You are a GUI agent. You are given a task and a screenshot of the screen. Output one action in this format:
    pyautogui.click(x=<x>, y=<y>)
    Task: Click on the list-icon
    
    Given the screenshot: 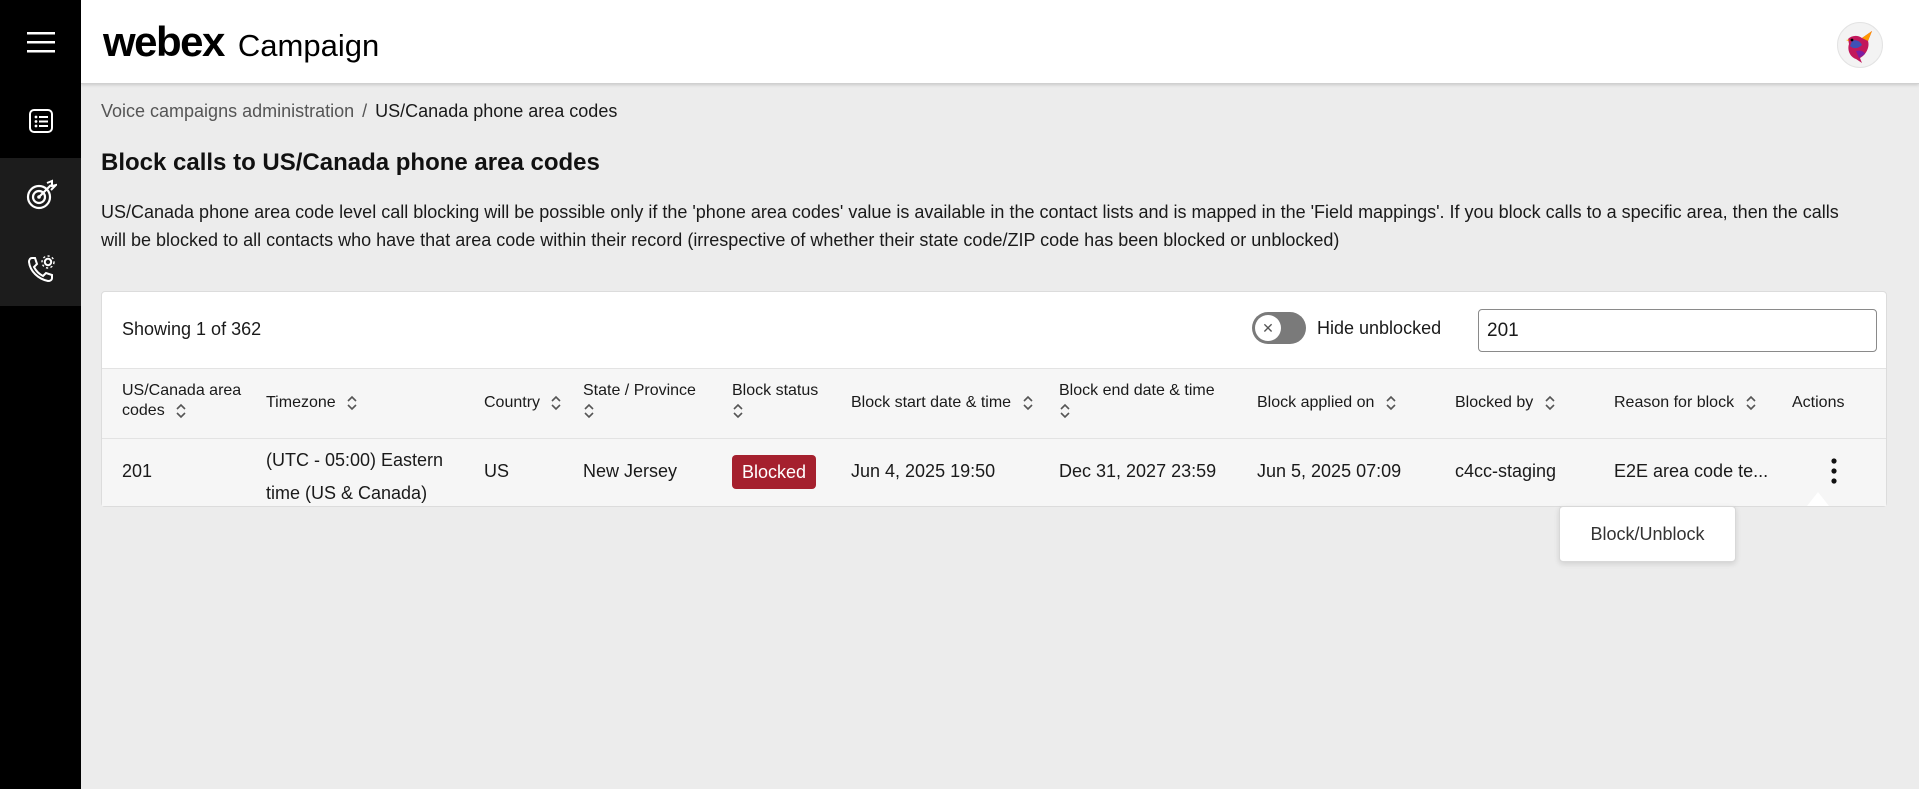 What is the action you would take?
    pyautogui.click(x=40, y=121)
    